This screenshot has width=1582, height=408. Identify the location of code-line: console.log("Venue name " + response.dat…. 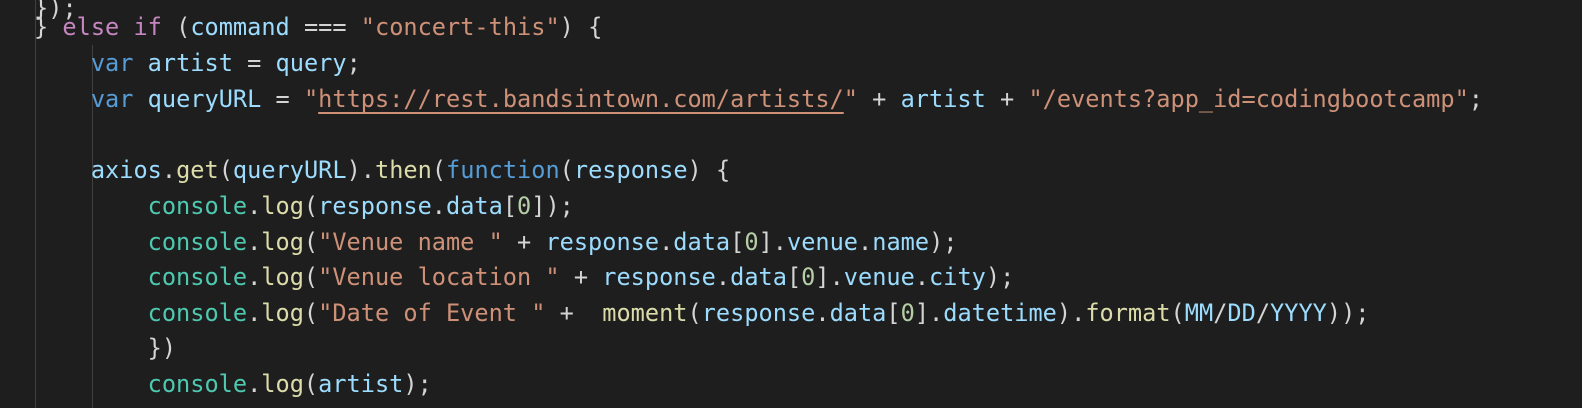
(496, 242).